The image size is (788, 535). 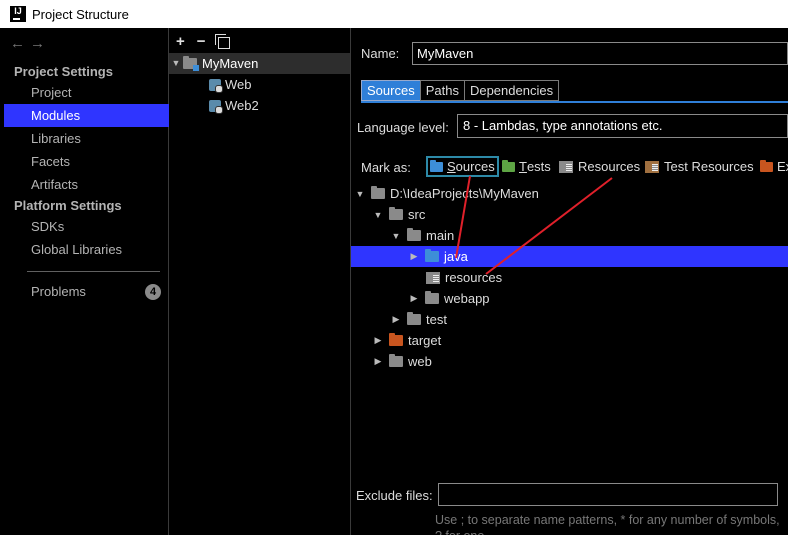 What do you see at coordinates (569, 235) in the screenshot?
I see `tree-node-main: ▼ main` at bounding box center [569, 235].